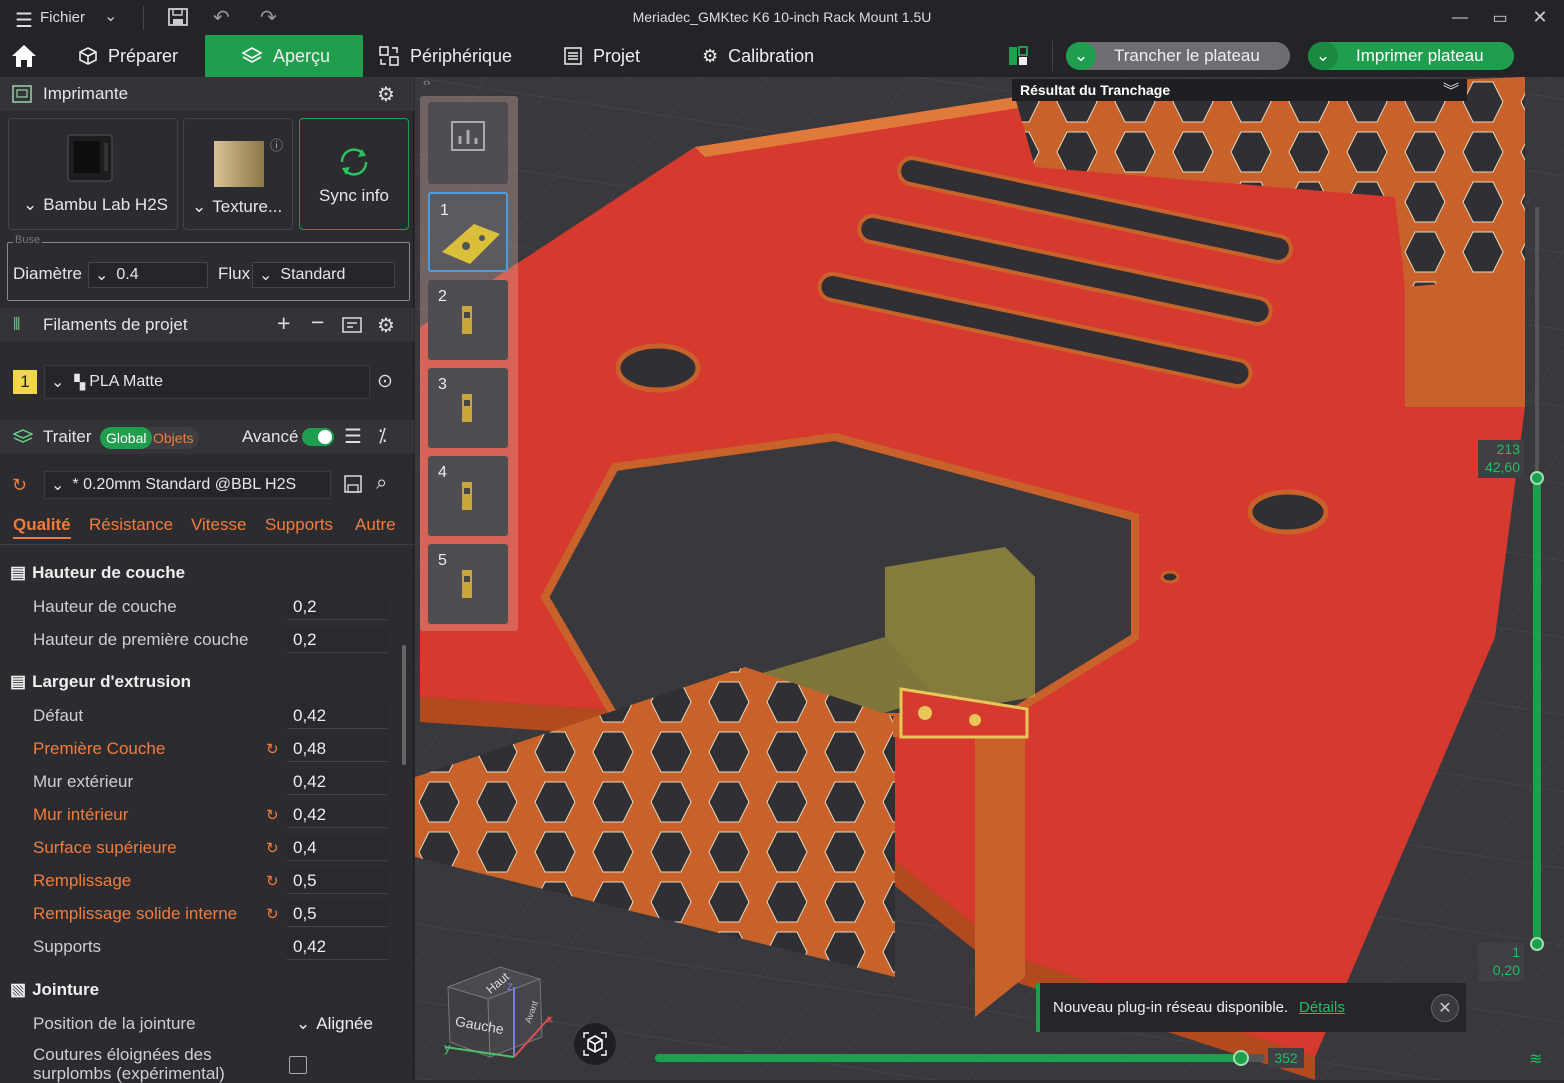 Image resolution: width=1564 pixels, height=1083 pixels. Describe the element at coordinates (468, 496) in the screenshot. I see `plate-thumbnail: 4` at that location.